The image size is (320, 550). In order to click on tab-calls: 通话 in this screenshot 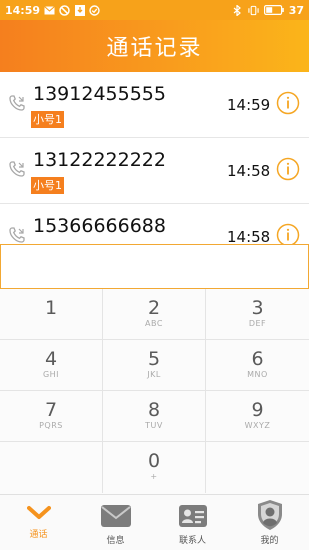, I will do `click(38, 522)`.